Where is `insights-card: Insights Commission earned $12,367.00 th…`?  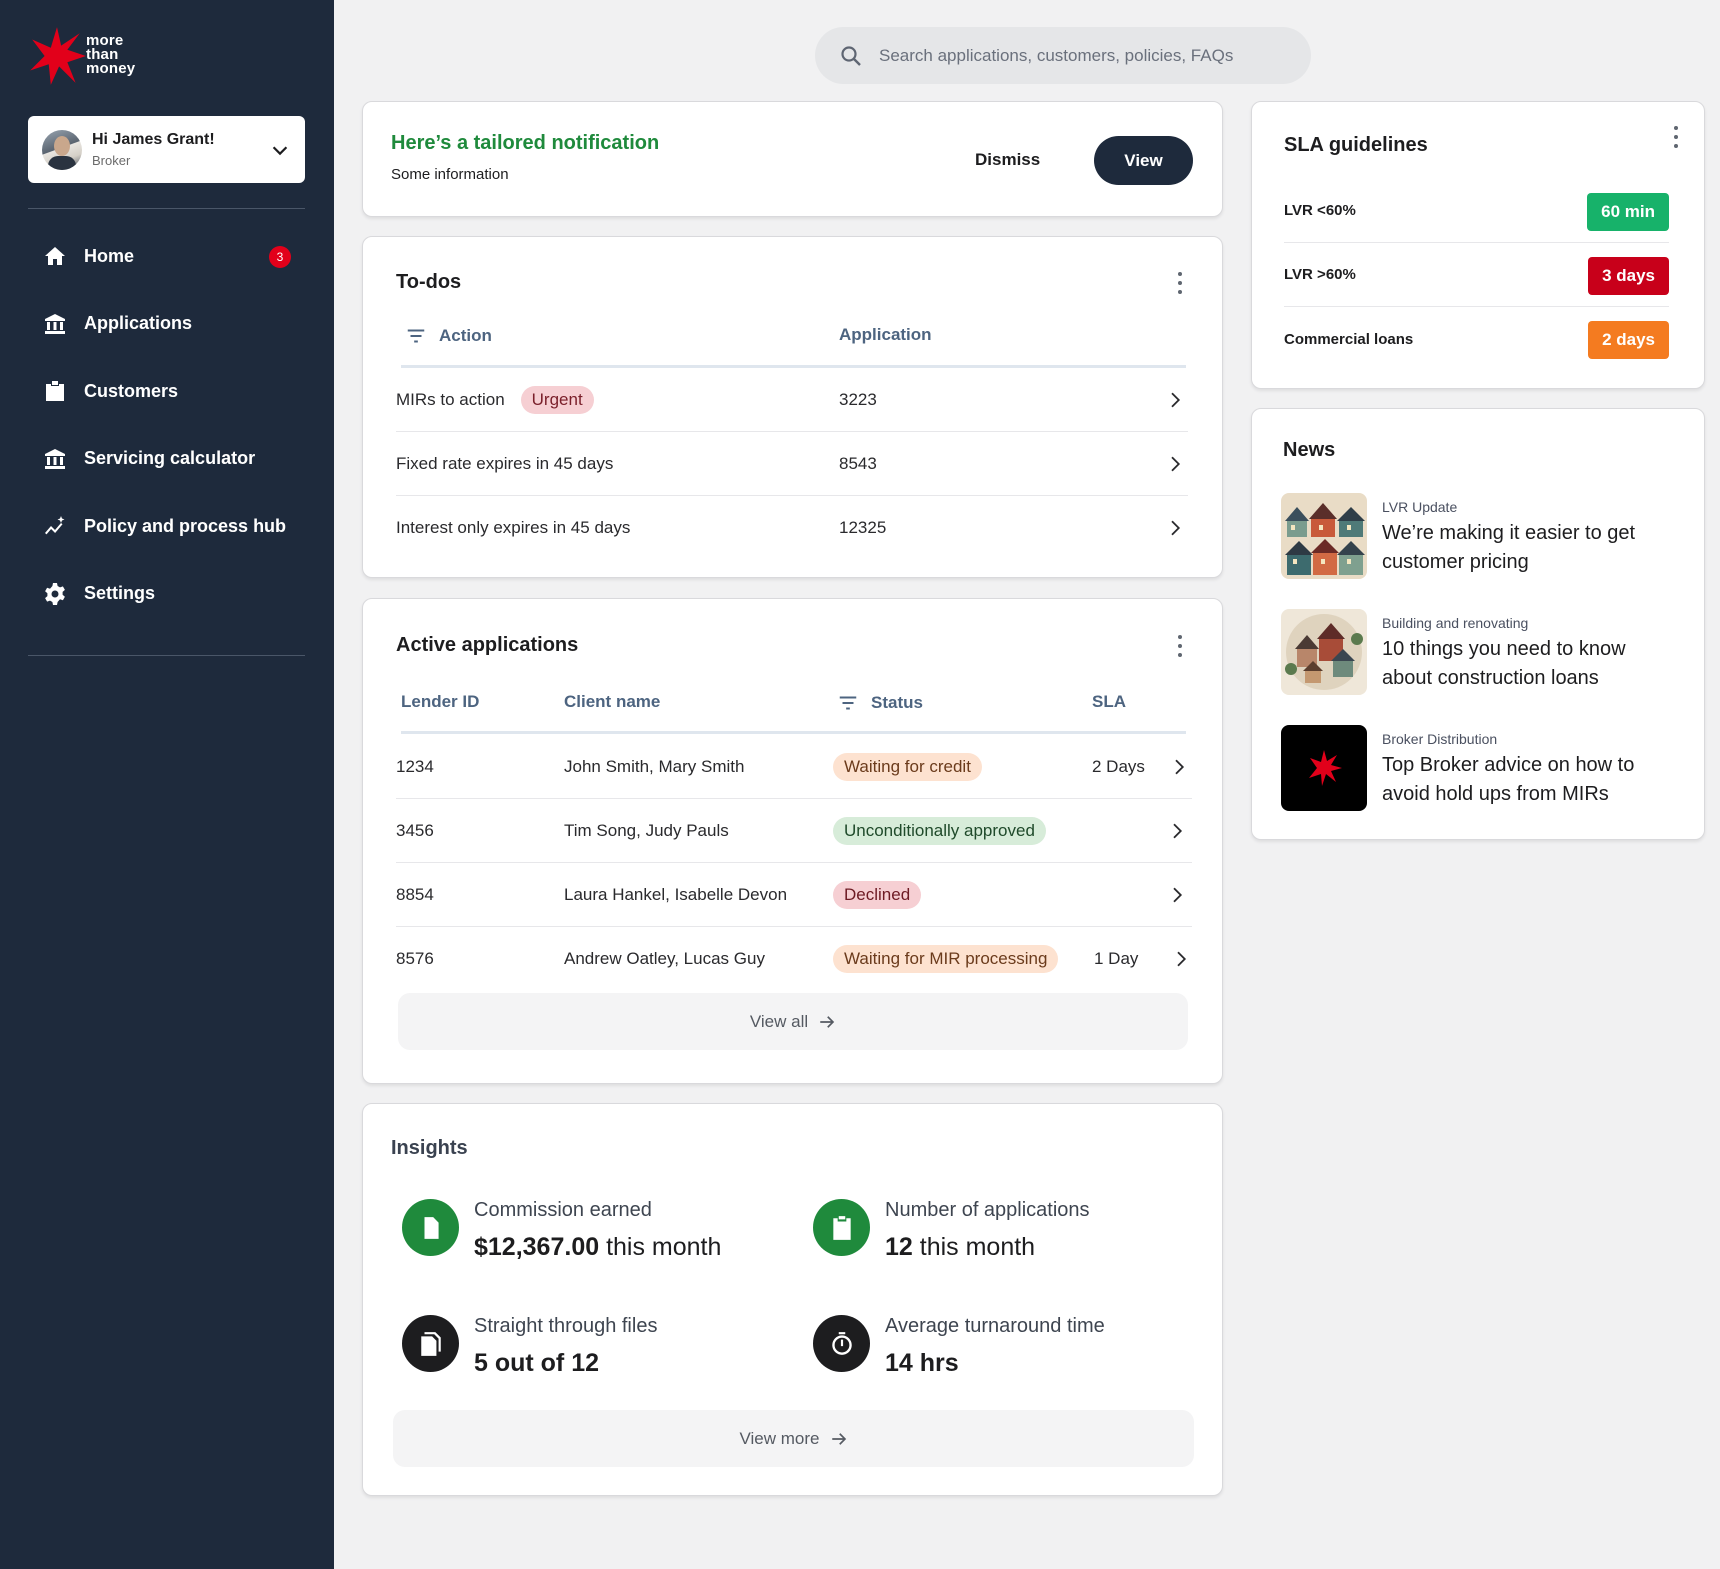
insights-card: Insights Commission earned $12,367.00 th… is located at coordinates (792, 1299).